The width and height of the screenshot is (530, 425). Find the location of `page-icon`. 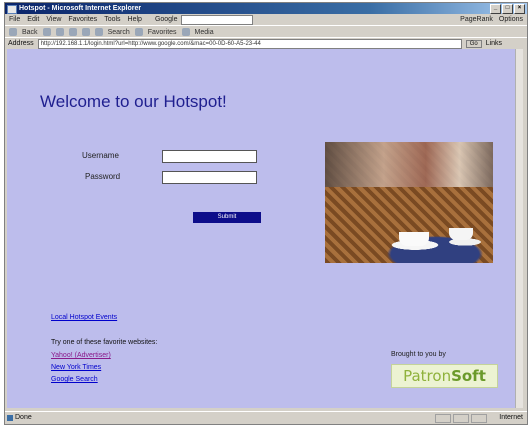

page-icon is located at coordinates (10, 418).